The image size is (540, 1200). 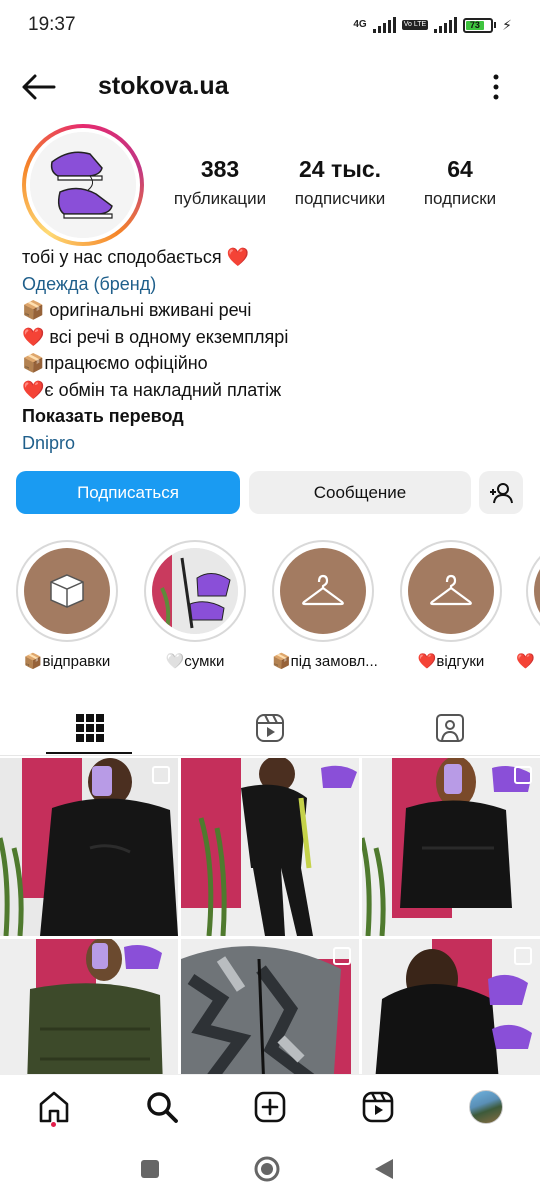 What do you see at coordinates (384, 25) in the screenshot?
I see `signal-icon` at bounding box center [384, 25].